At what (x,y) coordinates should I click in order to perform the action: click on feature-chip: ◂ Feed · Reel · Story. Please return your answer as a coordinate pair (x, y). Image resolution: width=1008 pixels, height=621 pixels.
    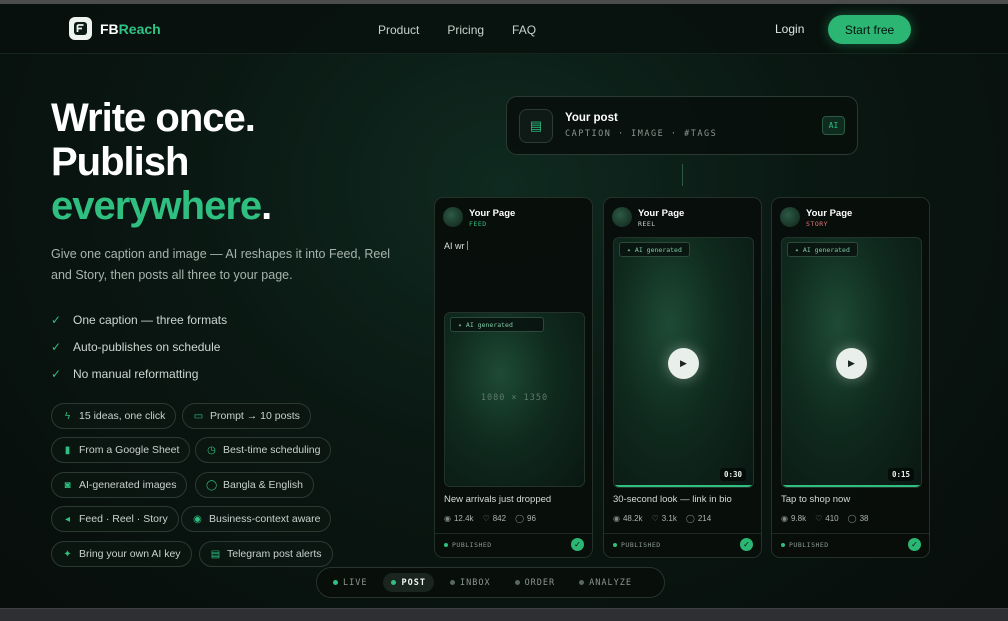
    Looking at the image, I should click on (115, 519).